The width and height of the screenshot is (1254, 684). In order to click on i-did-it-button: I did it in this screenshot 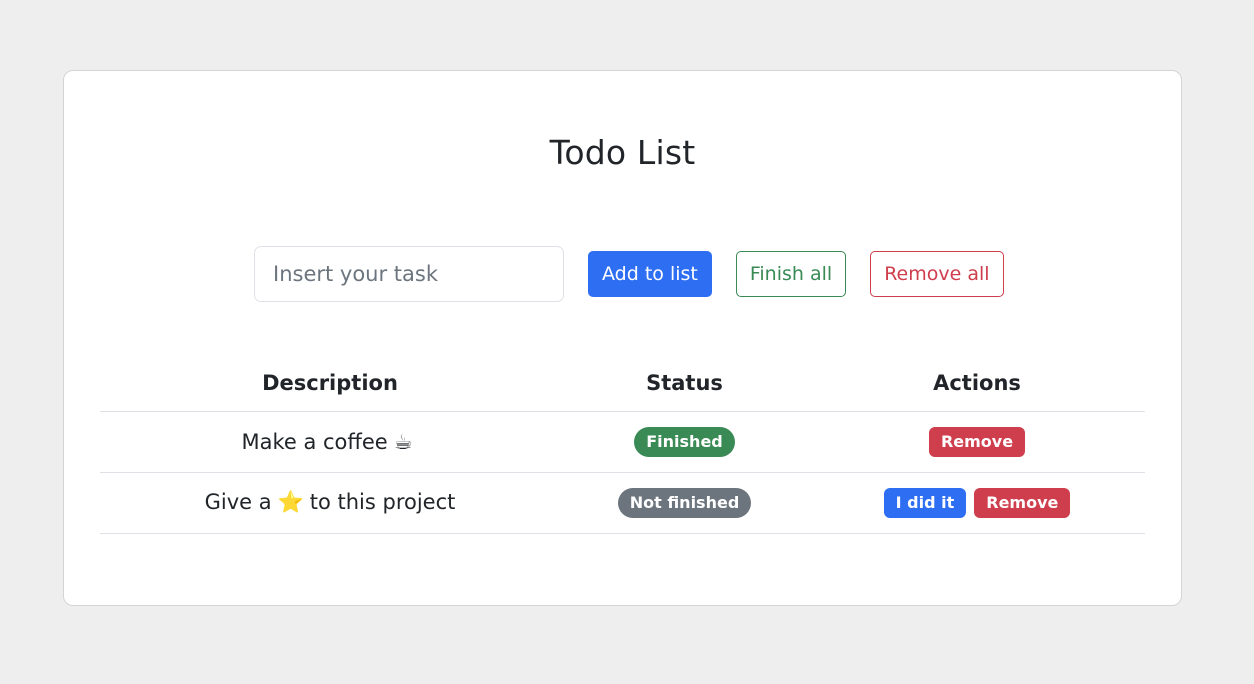, I will do `click(925, 502)`.